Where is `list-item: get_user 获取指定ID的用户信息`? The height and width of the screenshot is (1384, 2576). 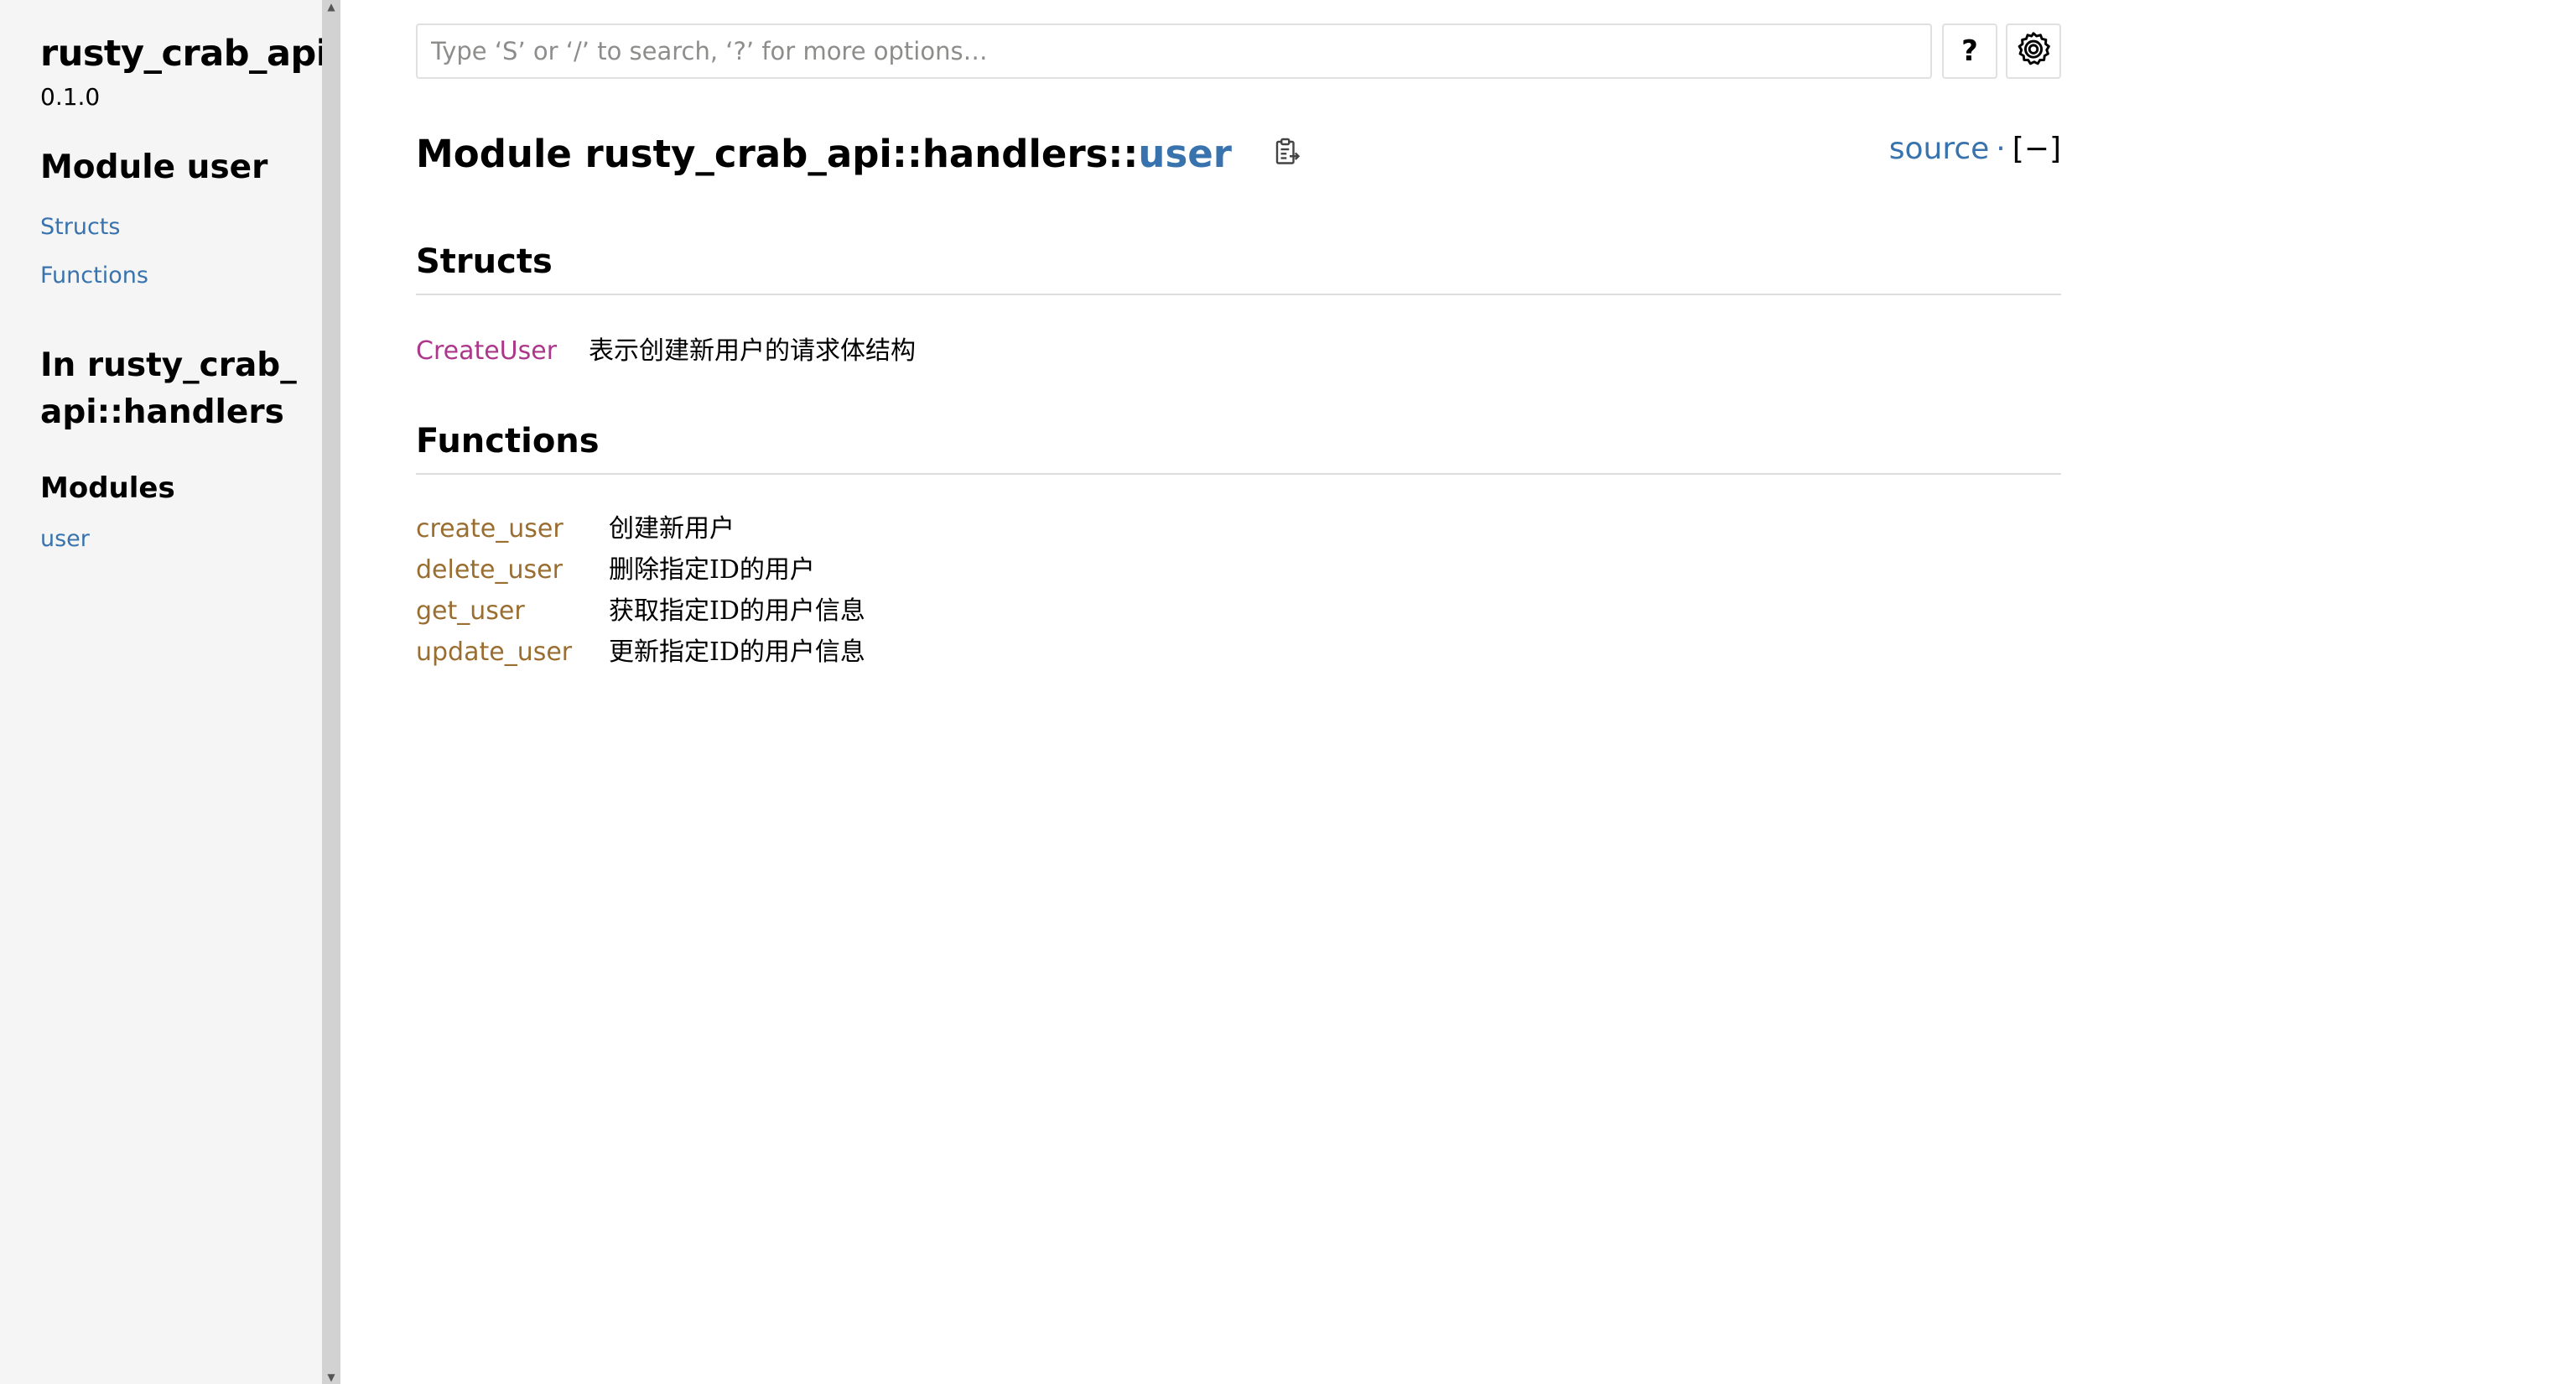
list-item: get_user 获取指定ID的用户信息 is located at coordinates (640, 611).